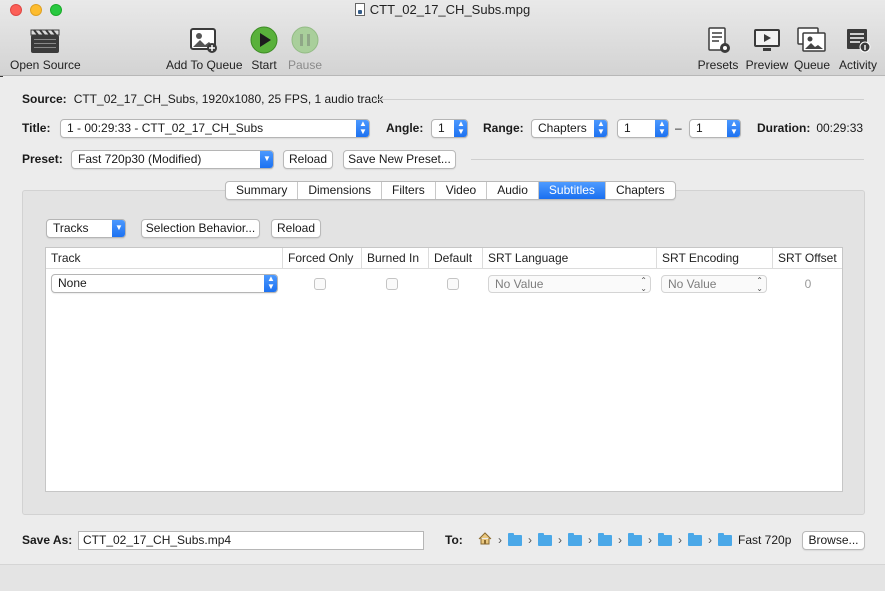 This screenshot has width=885, height=591. Describe the element at coordinates (442, 577) in the screenshot. I see `status-bar` at that location.